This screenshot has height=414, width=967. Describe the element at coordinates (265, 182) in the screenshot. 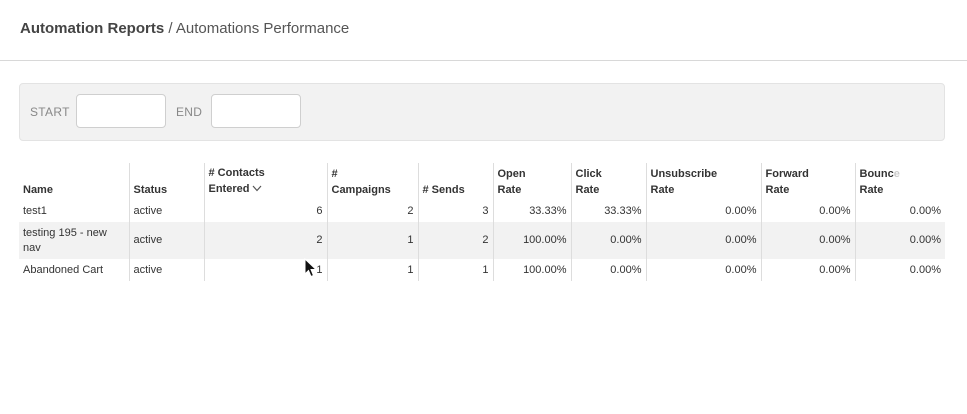

I see `column-header-contacts-entered: # Contacts Entered` at that location.